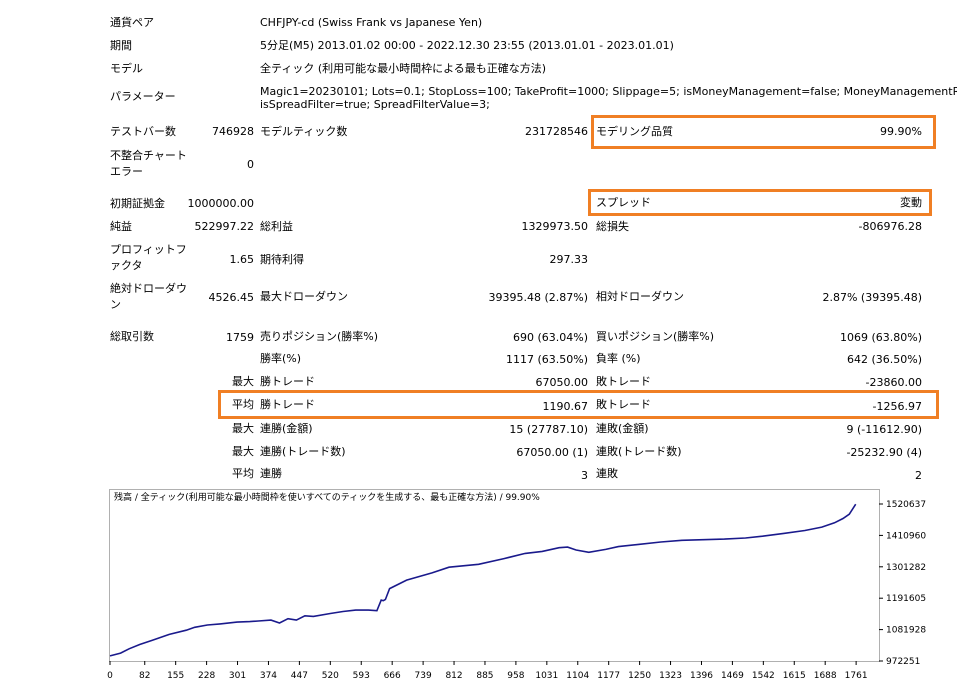 Image resolution: width=957 pixels, height=686 pixels. I want to click on x-tick-label: 1104, so click(577, 676).